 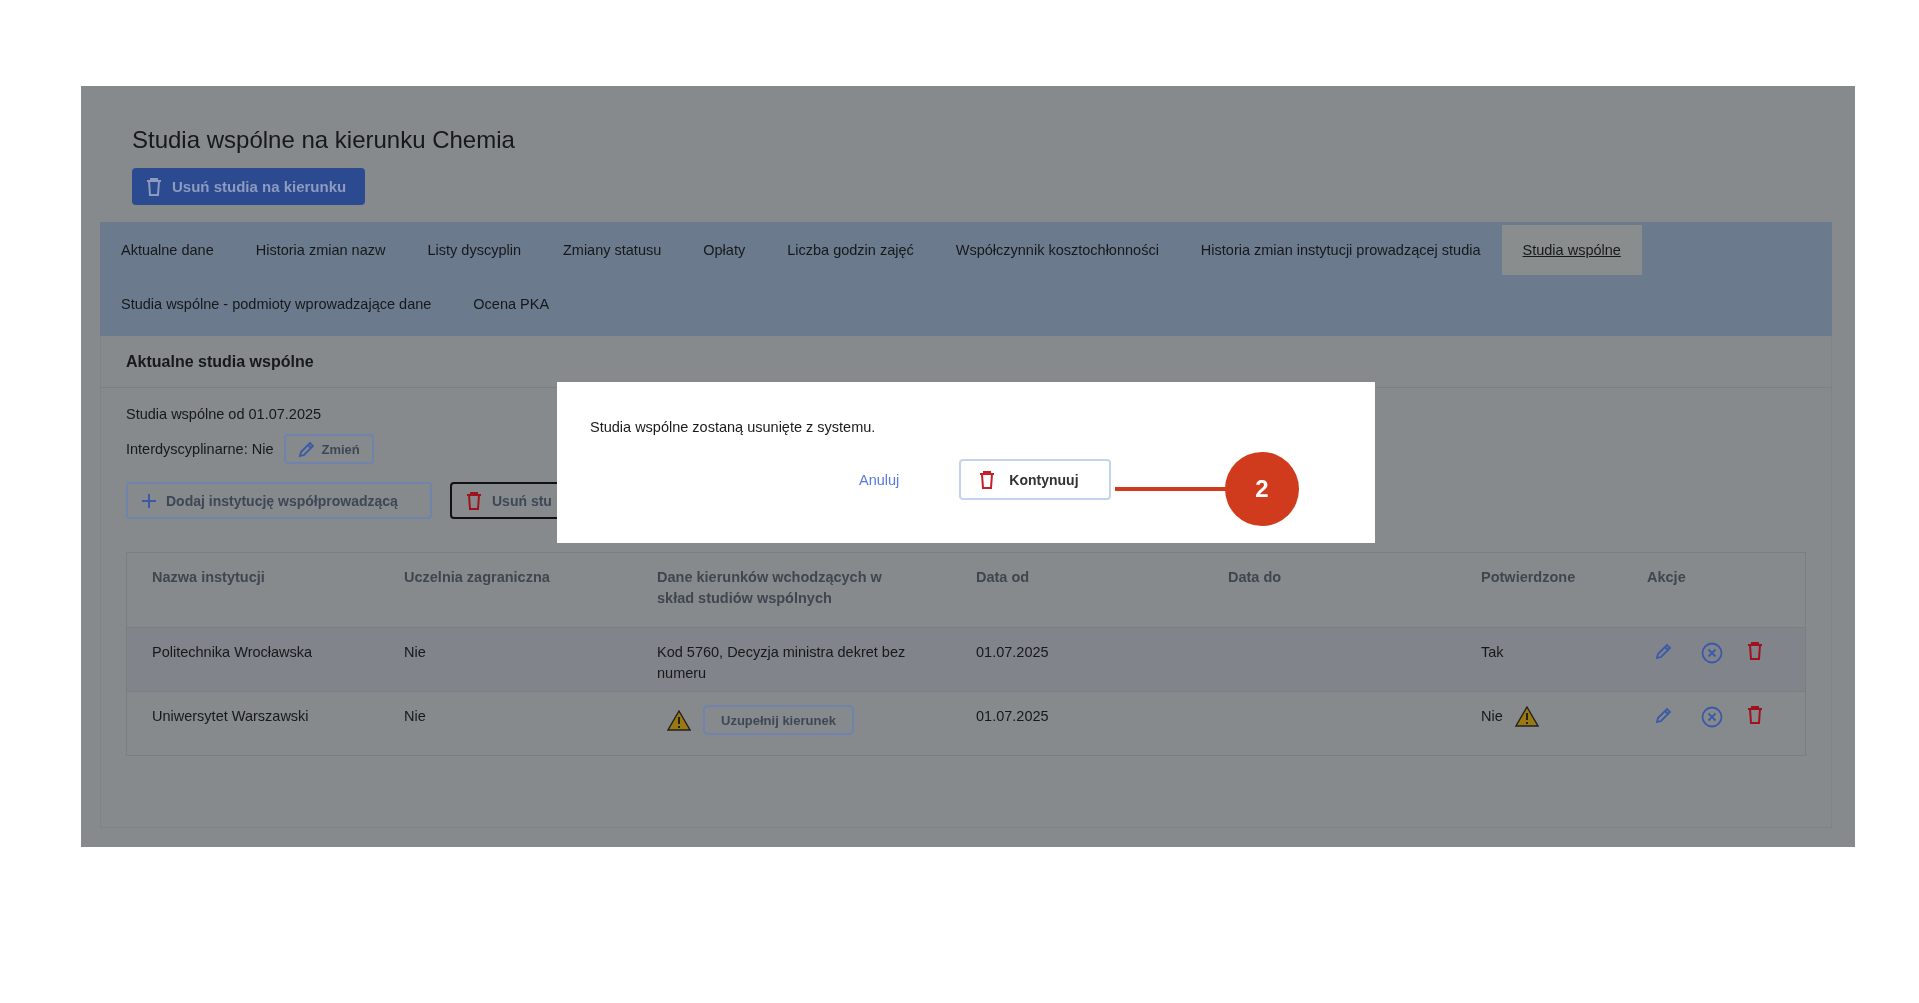 What do you see at coordinates (320, 250) in the screenshot?
I see `tab: Historia zmian nazw` at bounding box center [320, 250].